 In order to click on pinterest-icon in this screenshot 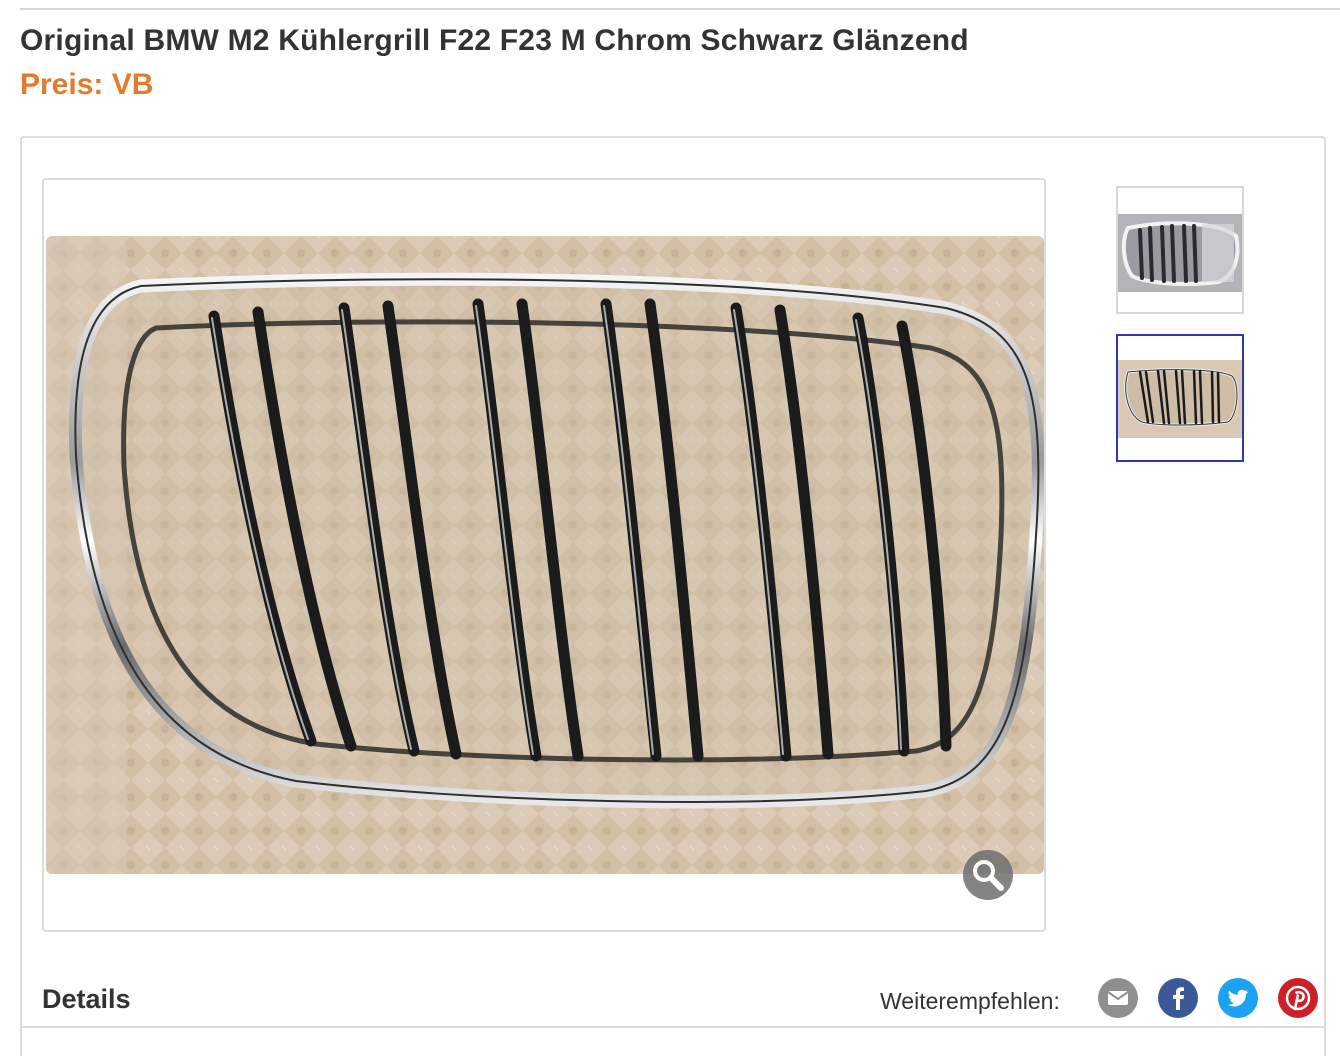, I will do `click(1298, 998)`.